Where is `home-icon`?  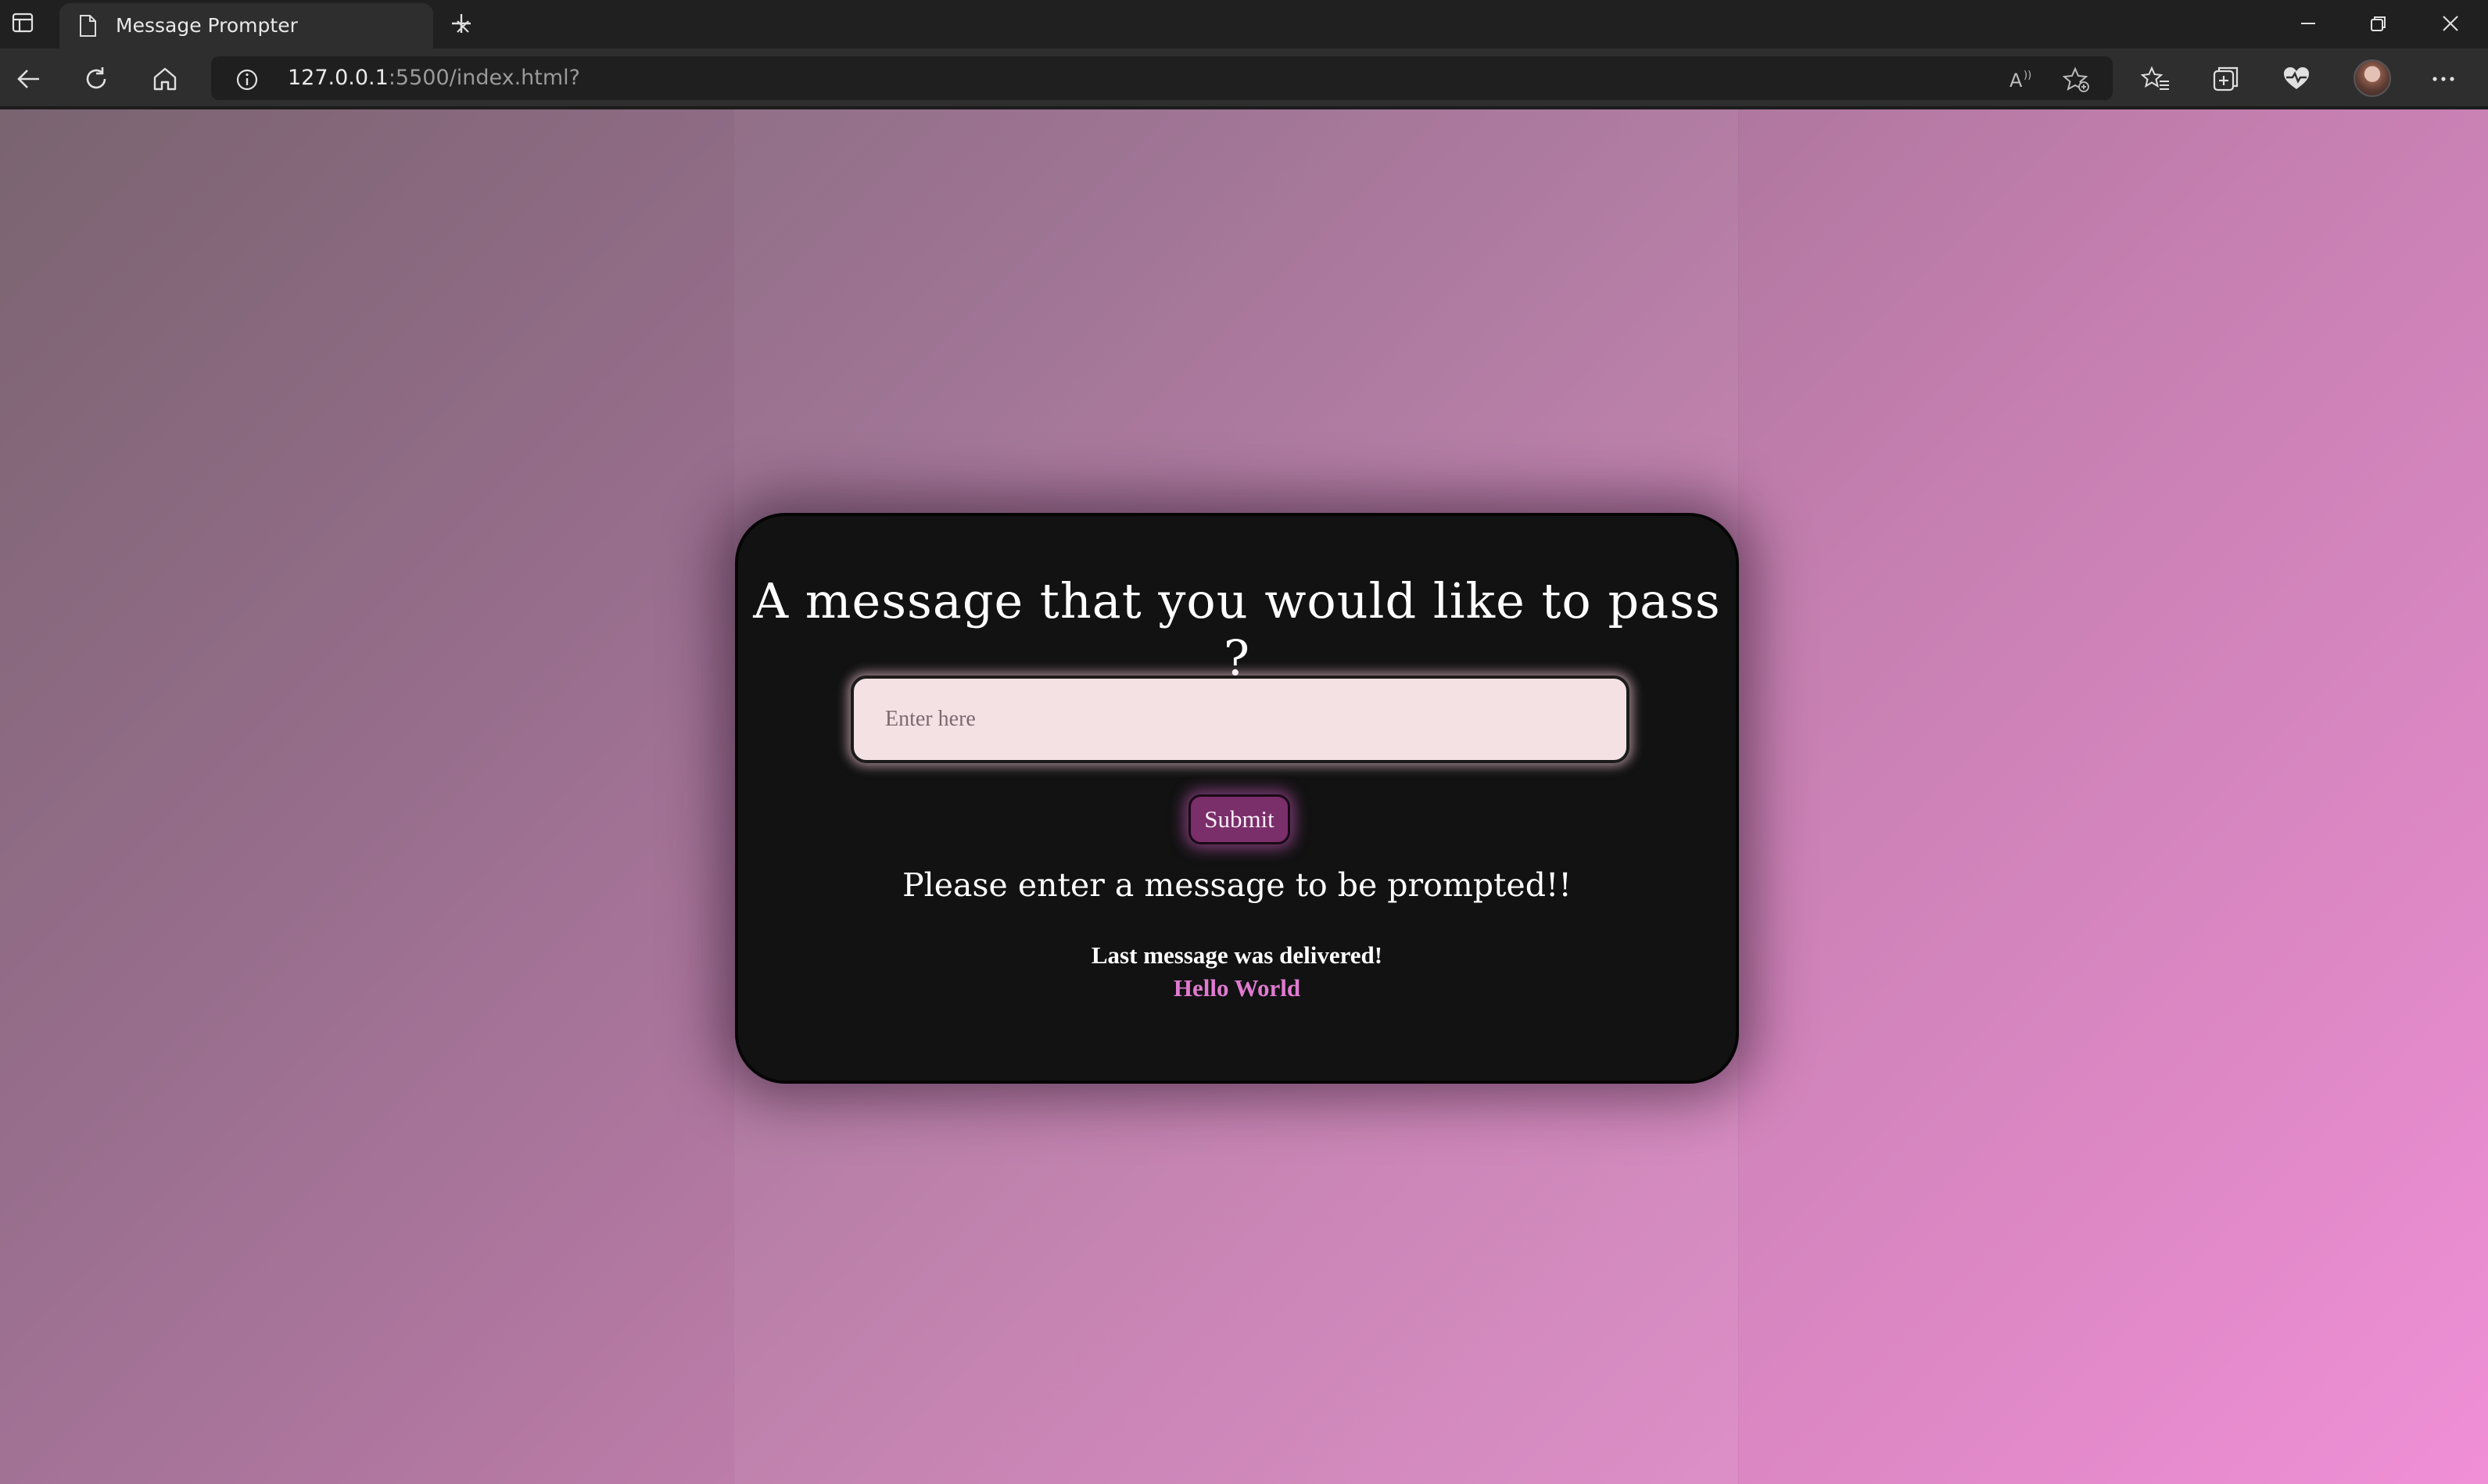
home-icon is located at coordinates (165, 79).